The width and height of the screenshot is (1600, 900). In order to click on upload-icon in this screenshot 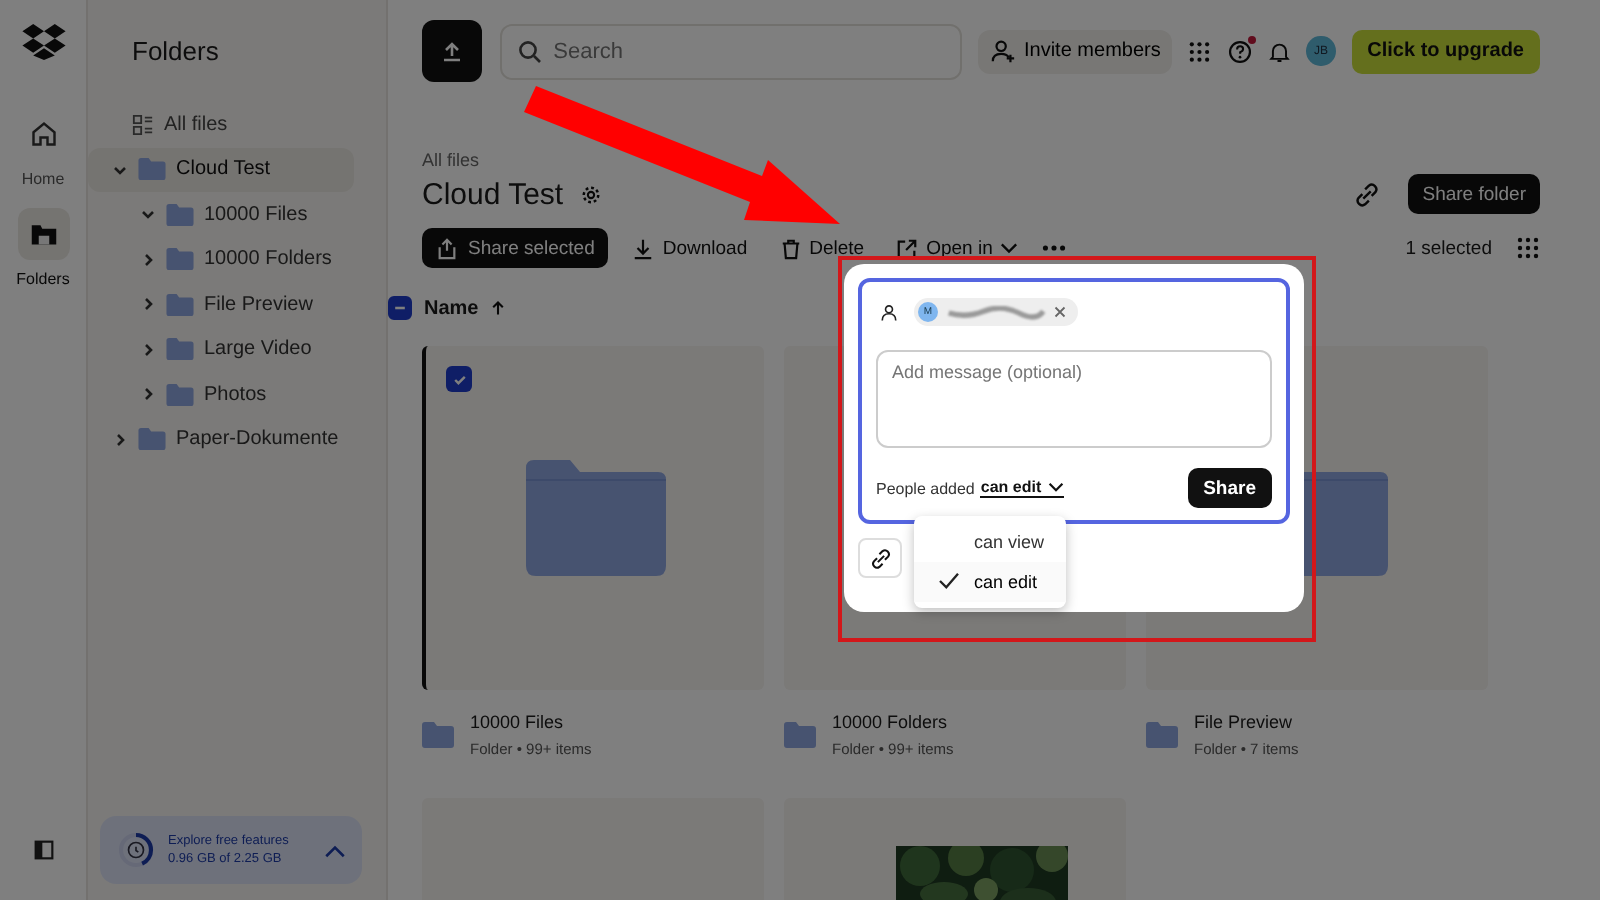, I will do `click(451, 51)`.